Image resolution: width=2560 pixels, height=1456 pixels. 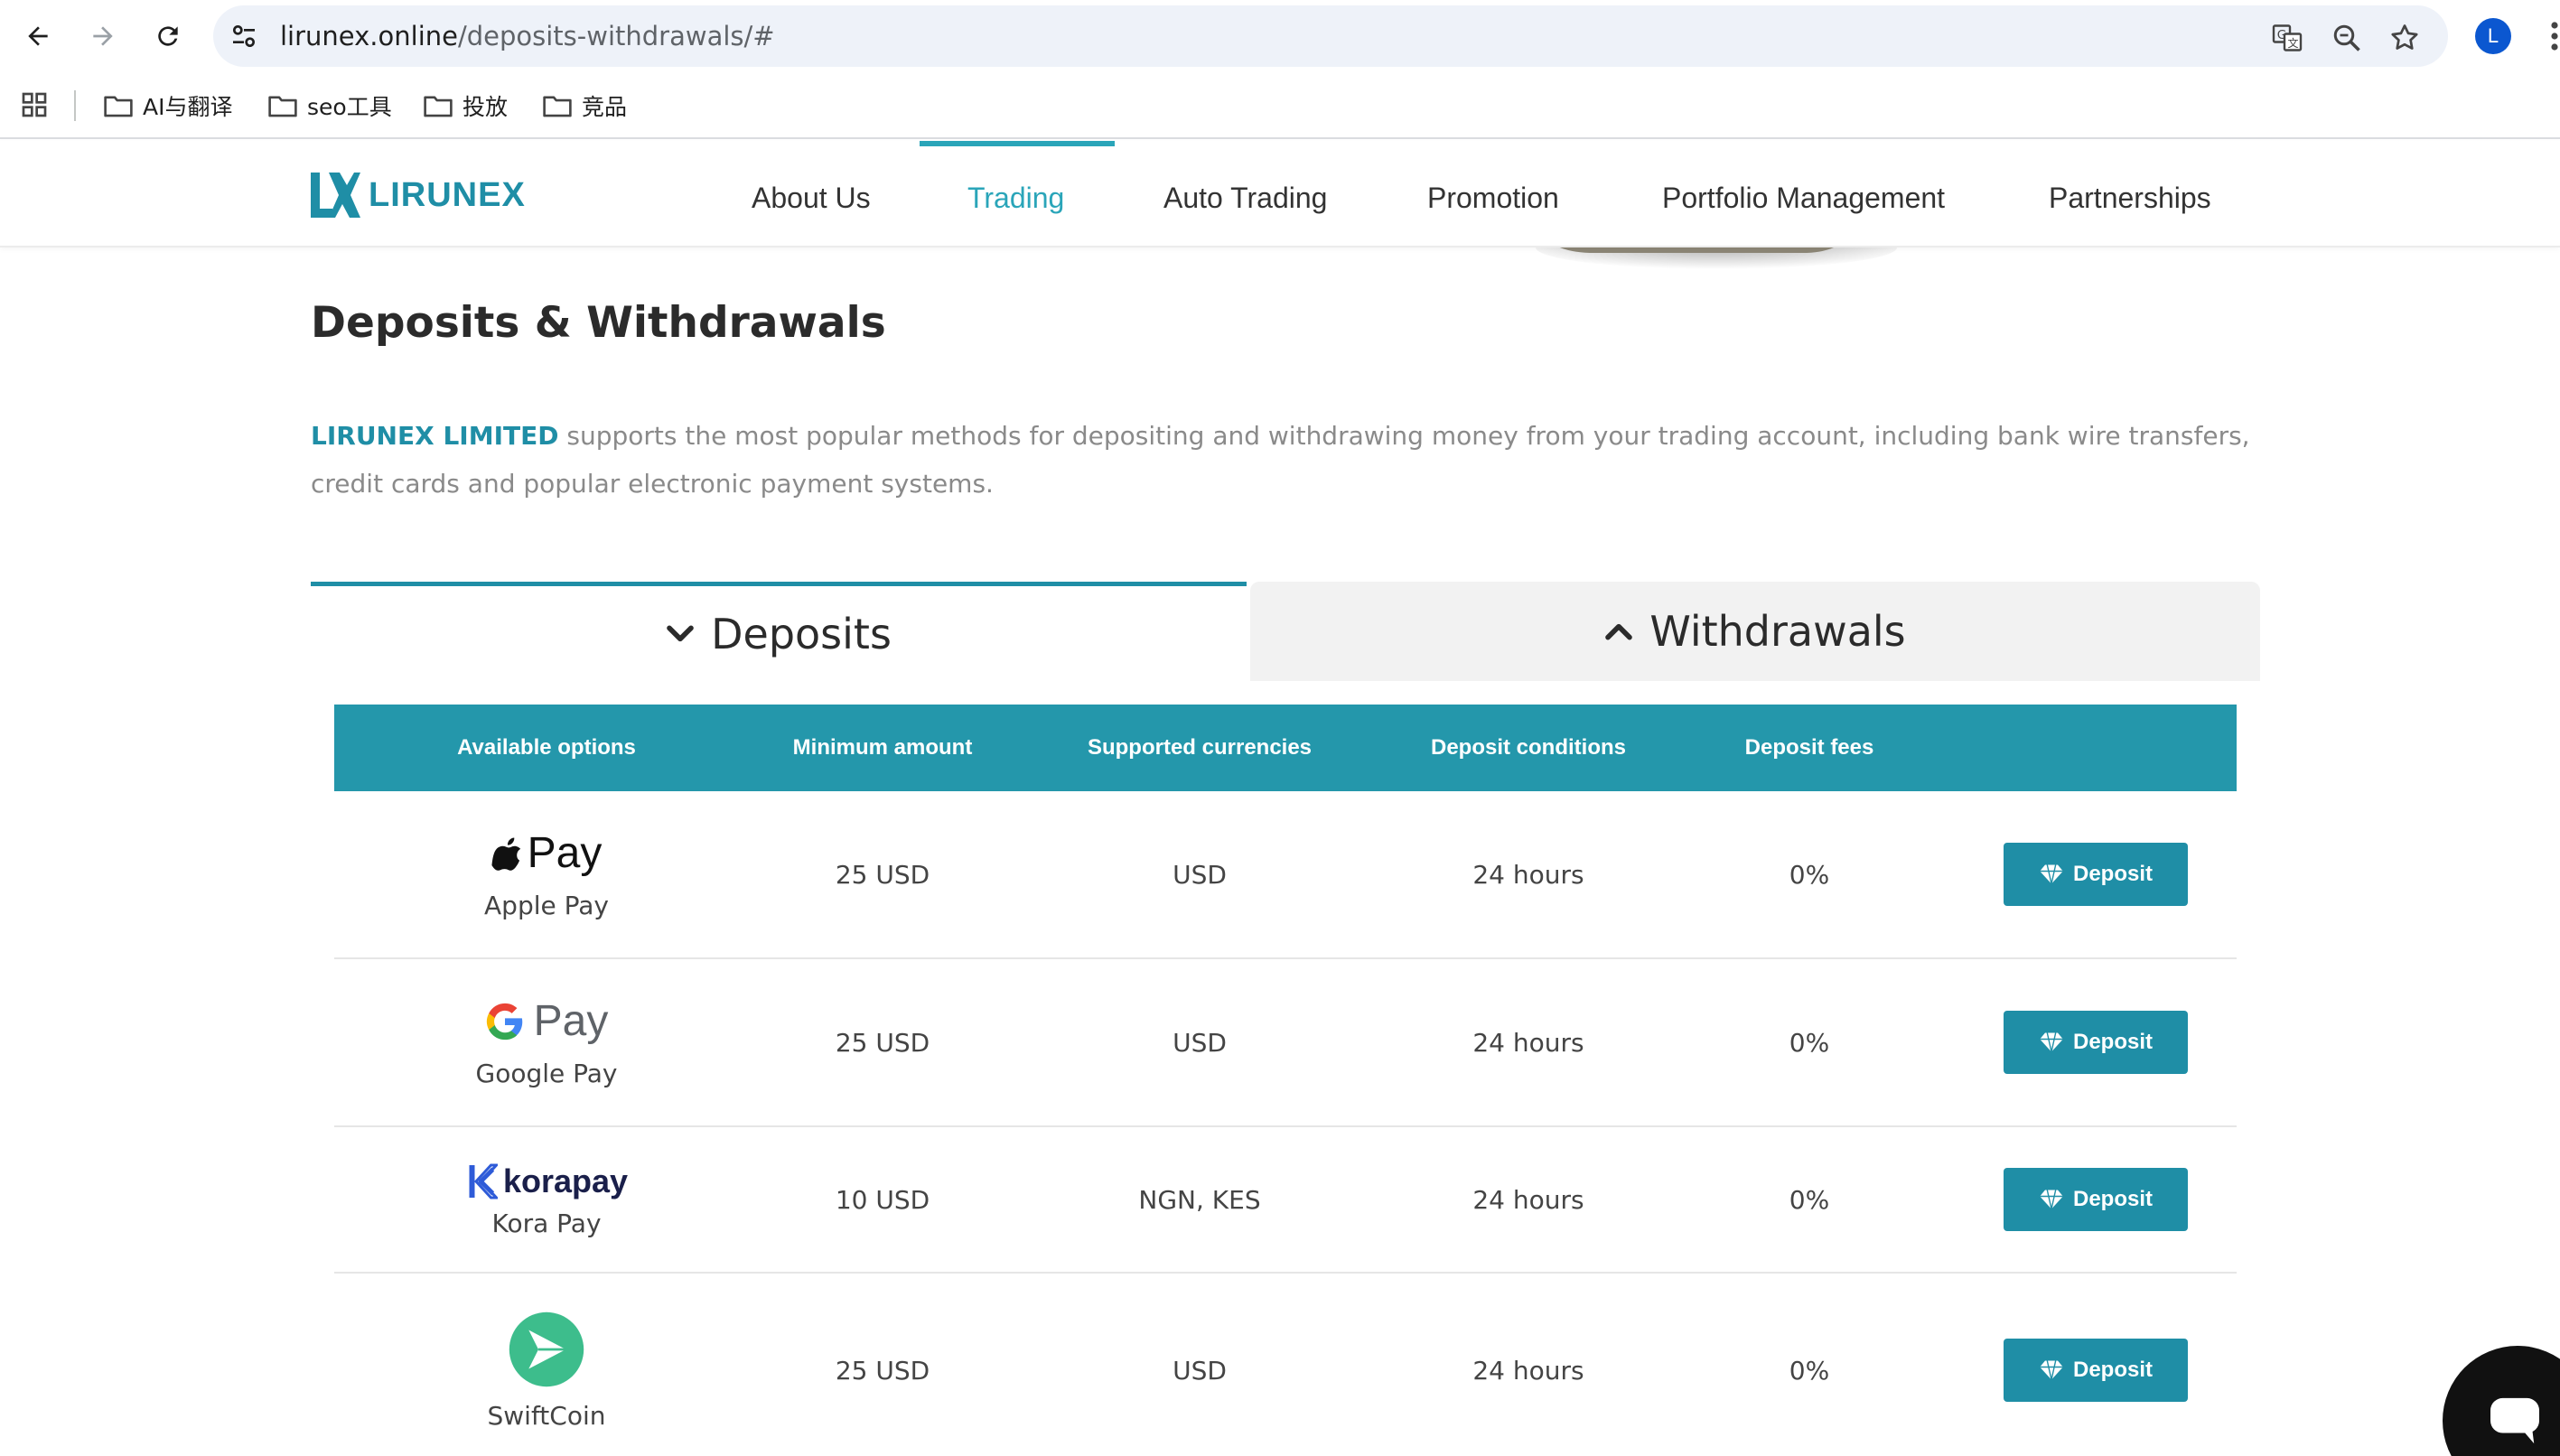 What do you see at coordinates (584, 105) in the screenshot?
I see `bookmark-folder-competitors: 竞品` at bounding box center [584, 105].